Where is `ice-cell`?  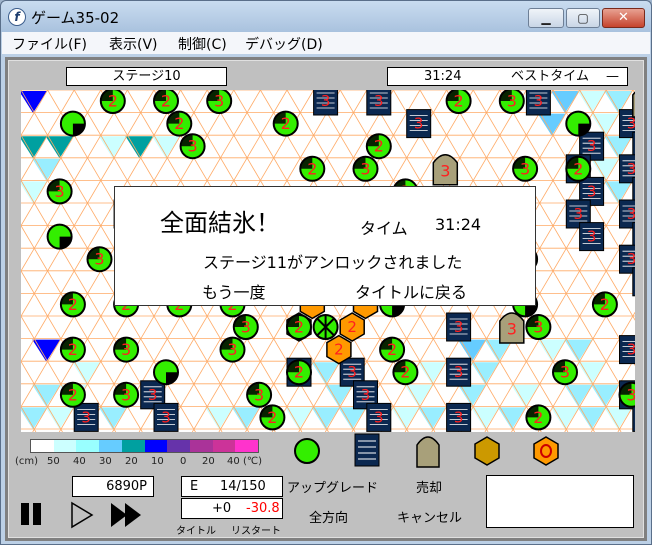 ice-cell is located at coordinates (34, 147).